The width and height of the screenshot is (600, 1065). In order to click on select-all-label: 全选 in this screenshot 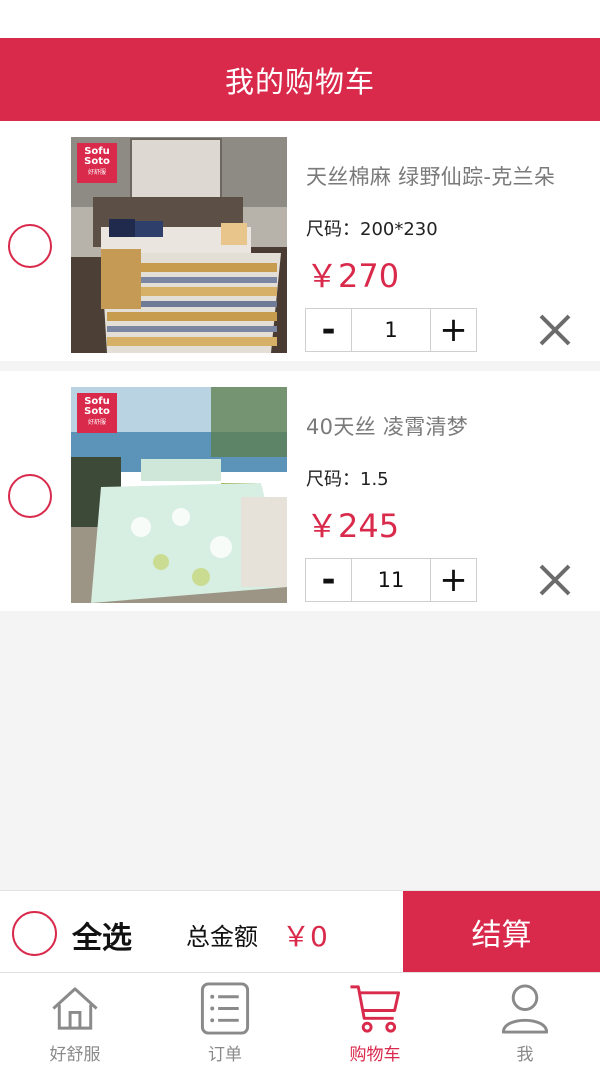, I will do `click(102, 935)`.